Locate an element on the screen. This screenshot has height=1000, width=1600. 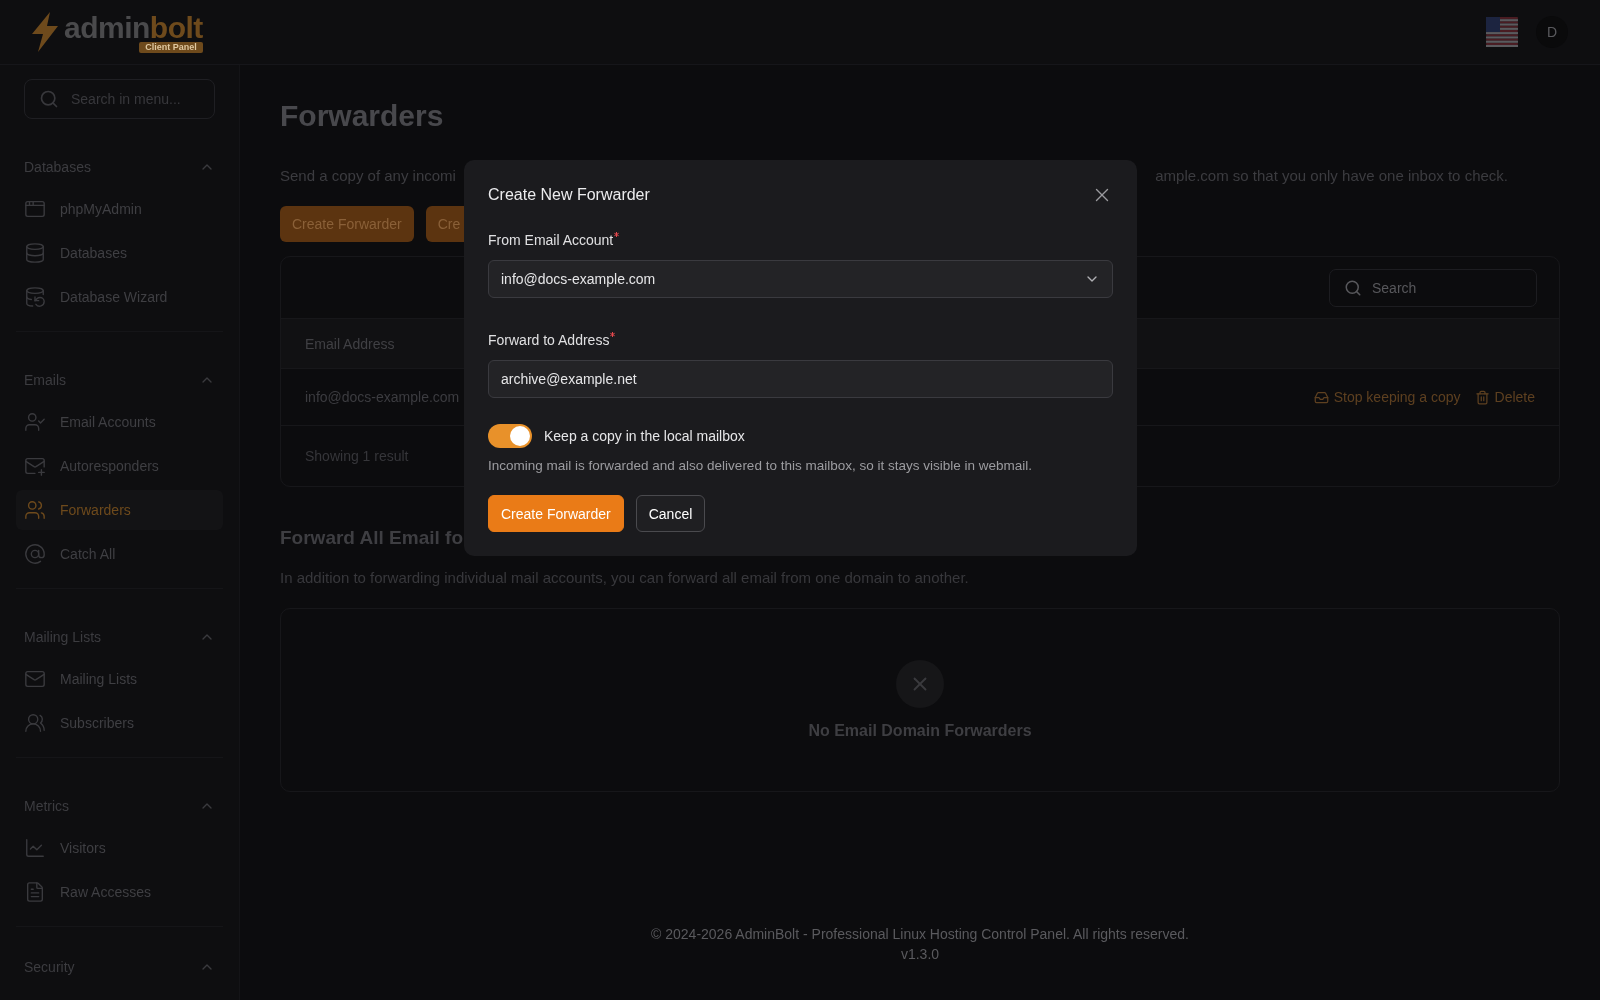
lightning-bolt-icon is located at coordinates (45, 32).